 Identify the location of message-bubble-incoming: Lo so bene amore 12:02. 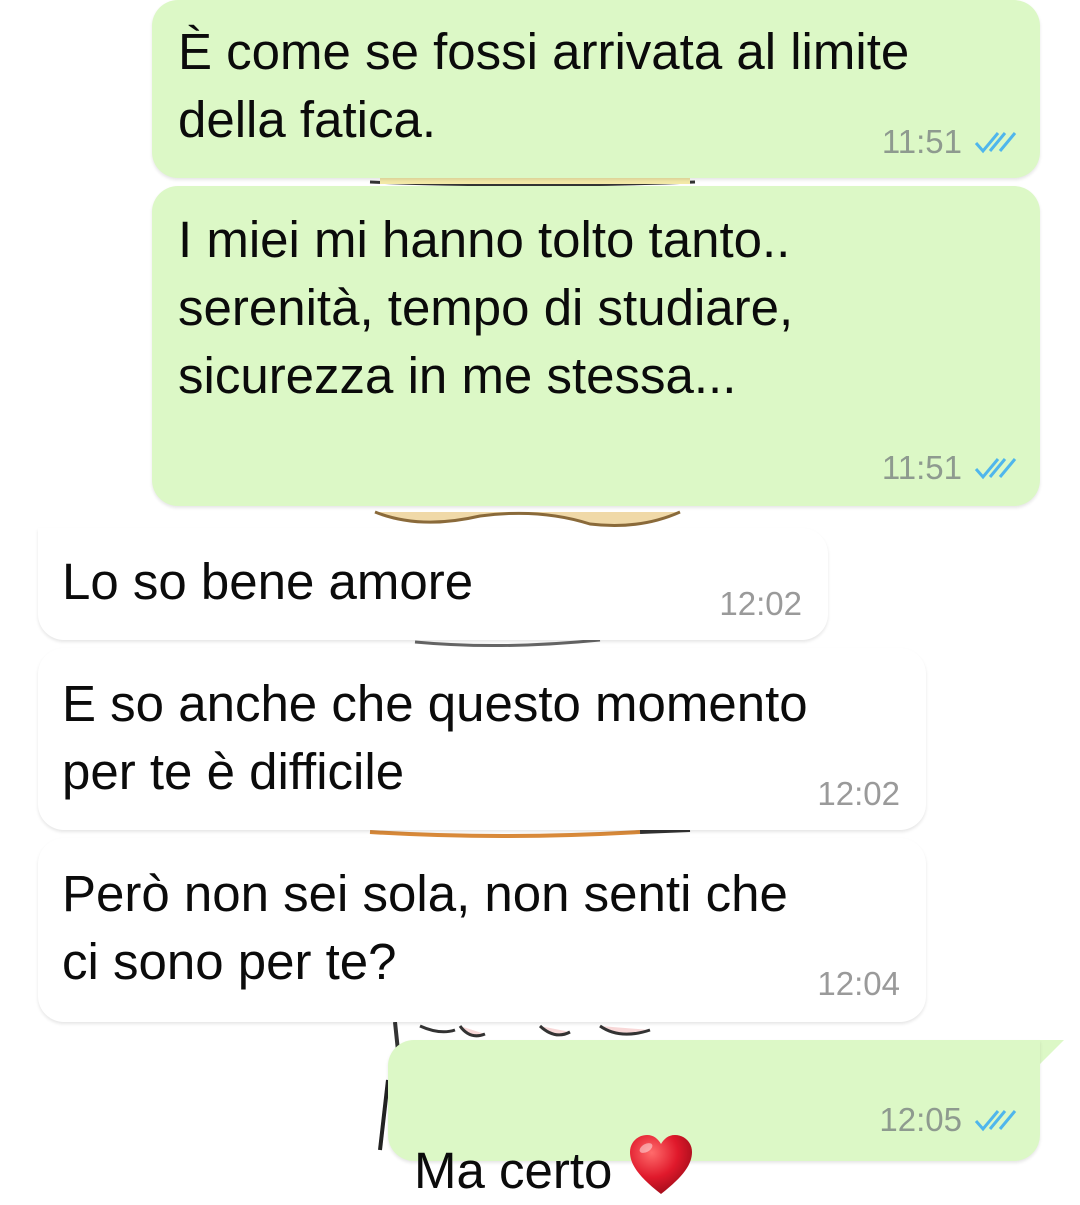
(433, 584).